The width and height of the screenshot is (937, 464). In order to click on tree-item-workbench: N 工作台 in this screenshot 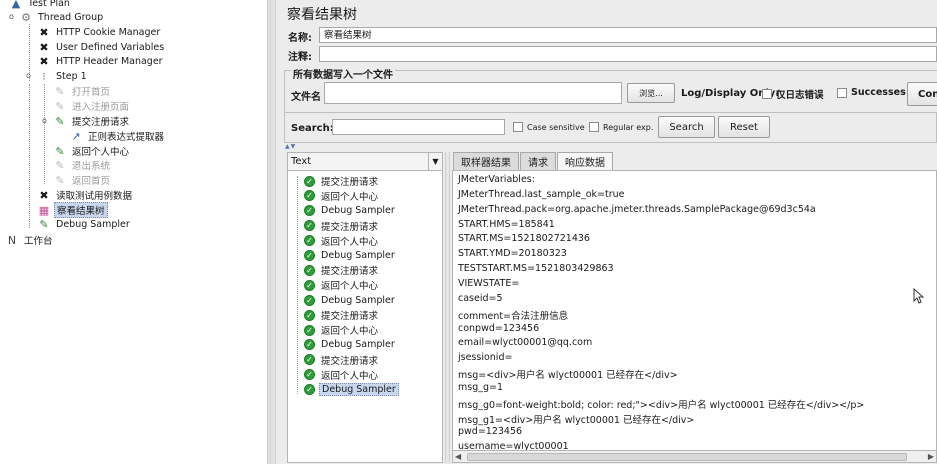, I will do `click(30, 240)`.